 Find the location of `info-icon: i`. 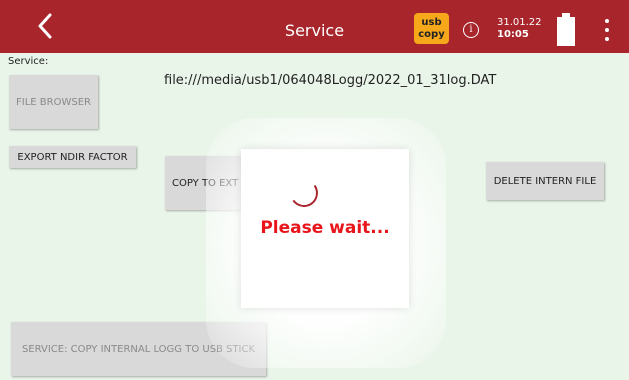

info-icon: i is located at coordinates (471, 30).